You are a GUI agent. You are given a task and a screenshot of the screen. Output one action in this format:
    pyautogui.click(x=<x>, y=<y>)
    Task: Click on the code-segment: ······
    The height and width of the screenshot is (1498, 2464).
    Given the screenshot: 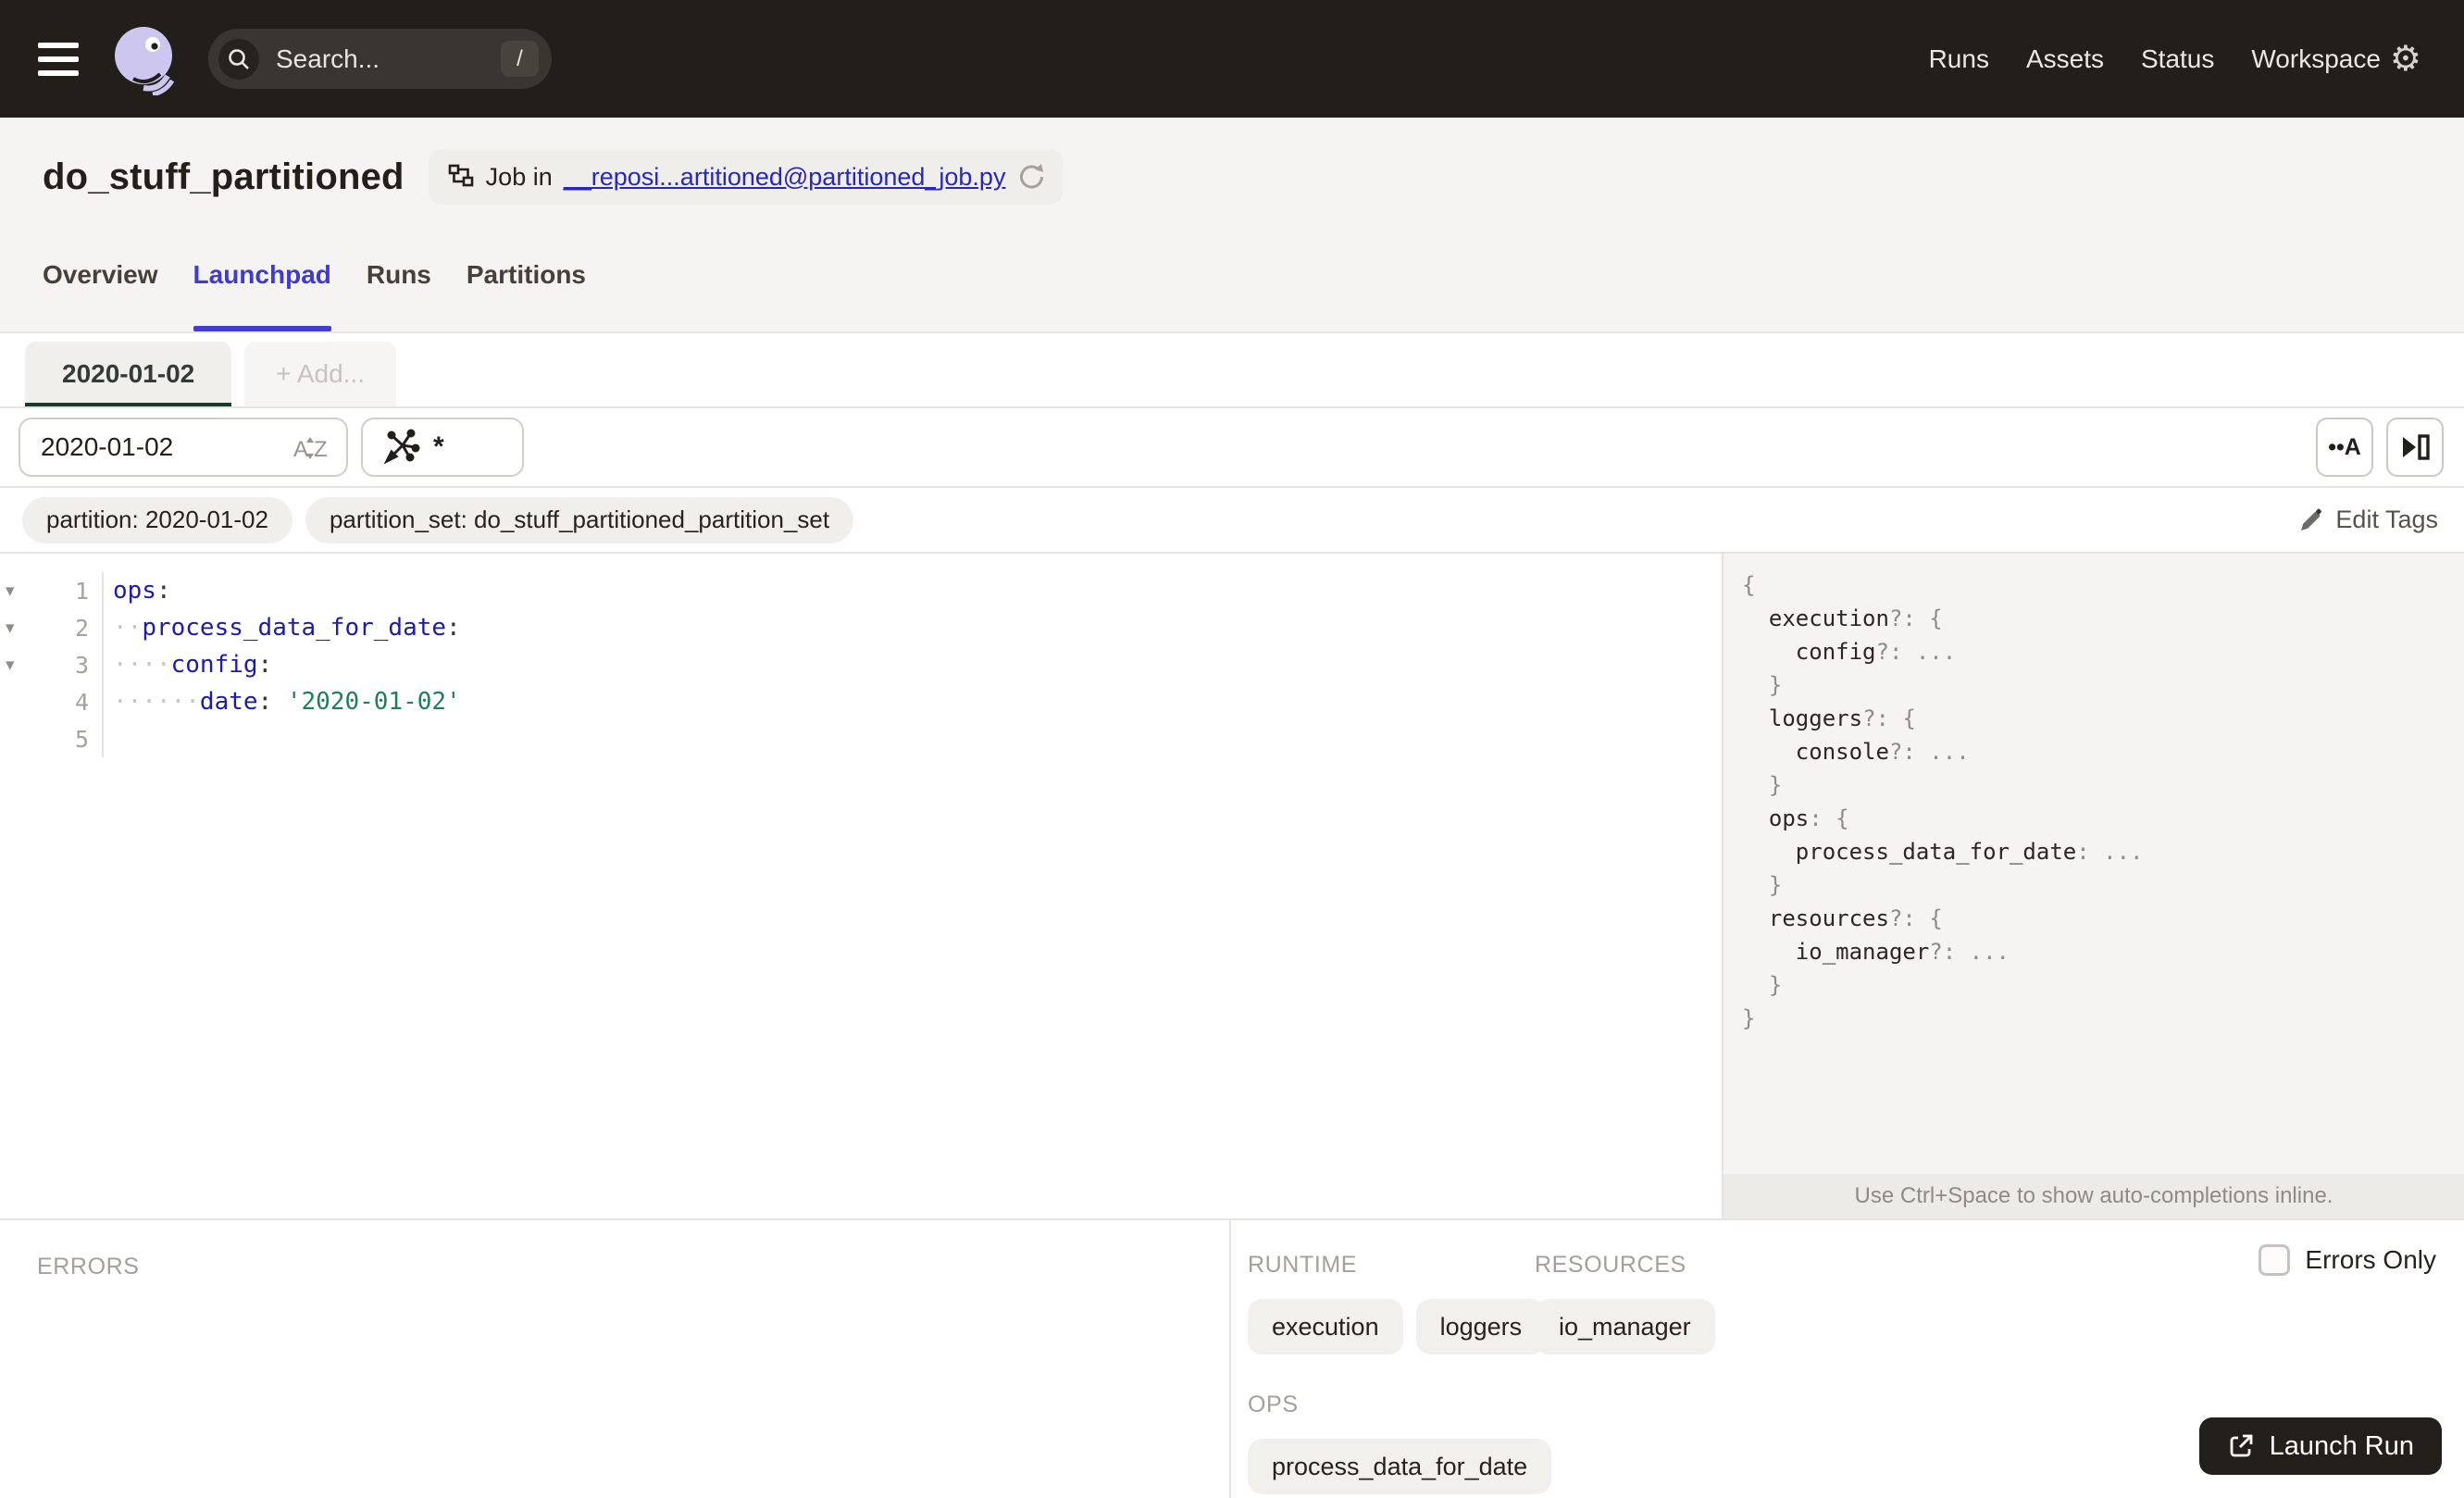 What is the action you would take?
    pyautogui.click(x=156, y=702)
    